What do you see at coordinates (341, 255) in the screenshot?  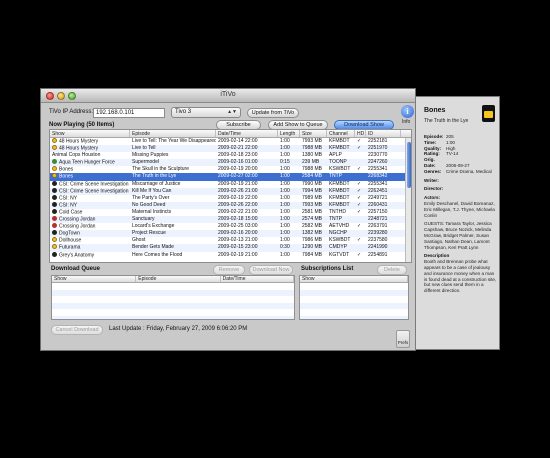 I see `cell-channel: KGTVDT` at bounding box center [341, 255].